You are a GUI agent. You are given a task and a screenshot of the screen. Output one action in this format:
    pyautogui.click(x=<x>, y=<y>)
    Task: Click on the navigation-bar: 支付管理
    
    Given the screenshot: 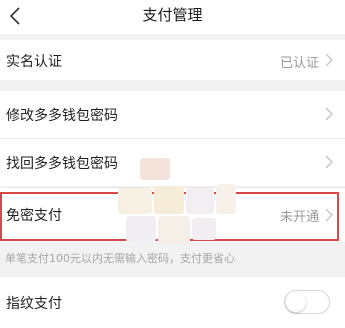 What is the action you would take?
    pyautogui.click(x=172, y=17)
    